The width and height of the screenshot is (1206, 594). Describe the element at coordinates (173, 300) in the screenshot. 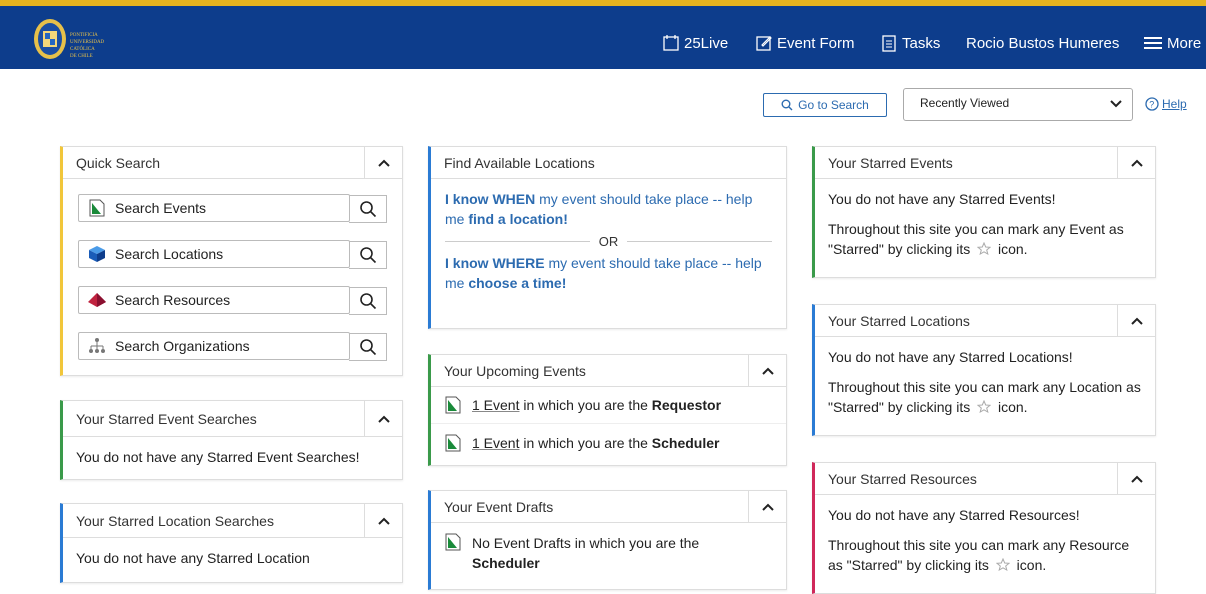

I see `search-resources-label: Search Resources` at that location.